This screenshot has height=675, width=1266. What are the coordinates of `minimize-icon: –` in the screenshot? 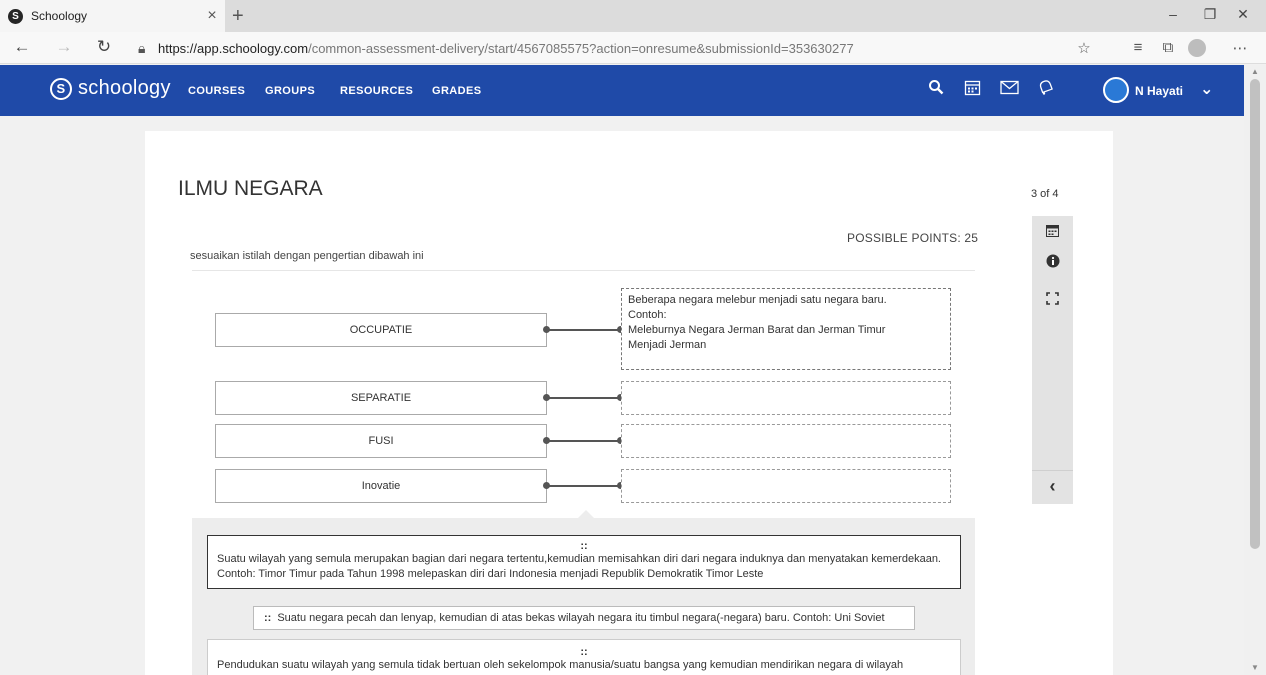 It's located at (1173, 14).